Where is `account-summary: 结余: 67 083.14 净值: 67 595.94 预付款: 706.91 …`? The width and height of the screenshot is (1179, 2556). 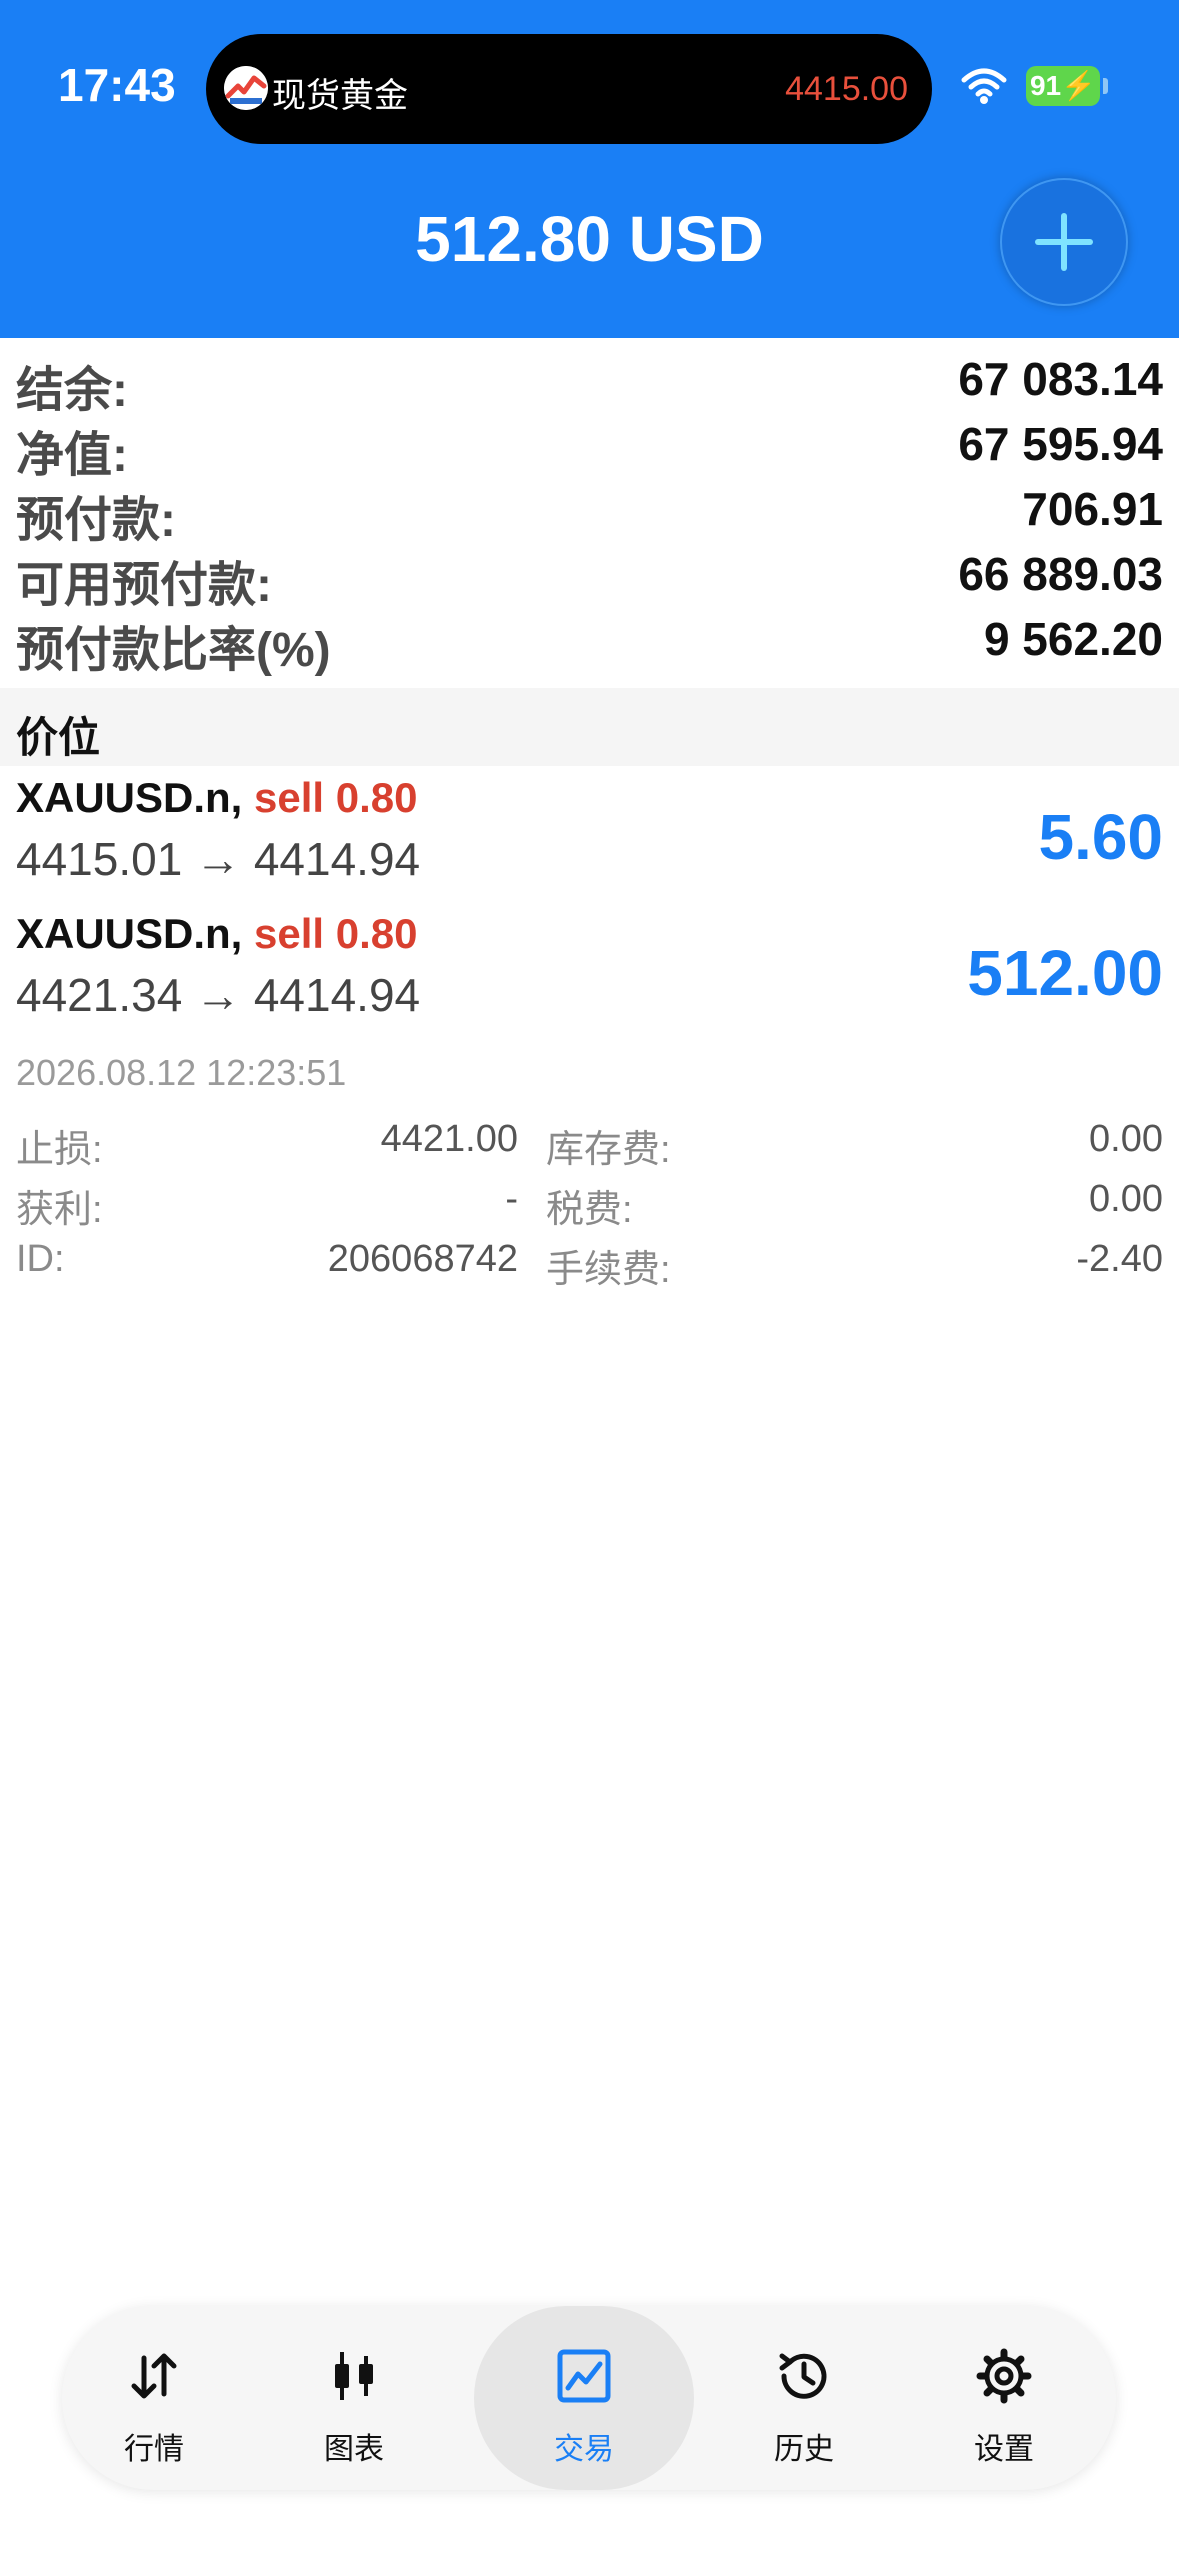
account-summary: 结余: 67 083.14 净值: 67 595.94 预付款: 706.91 … is located at coordinates (589, 507).